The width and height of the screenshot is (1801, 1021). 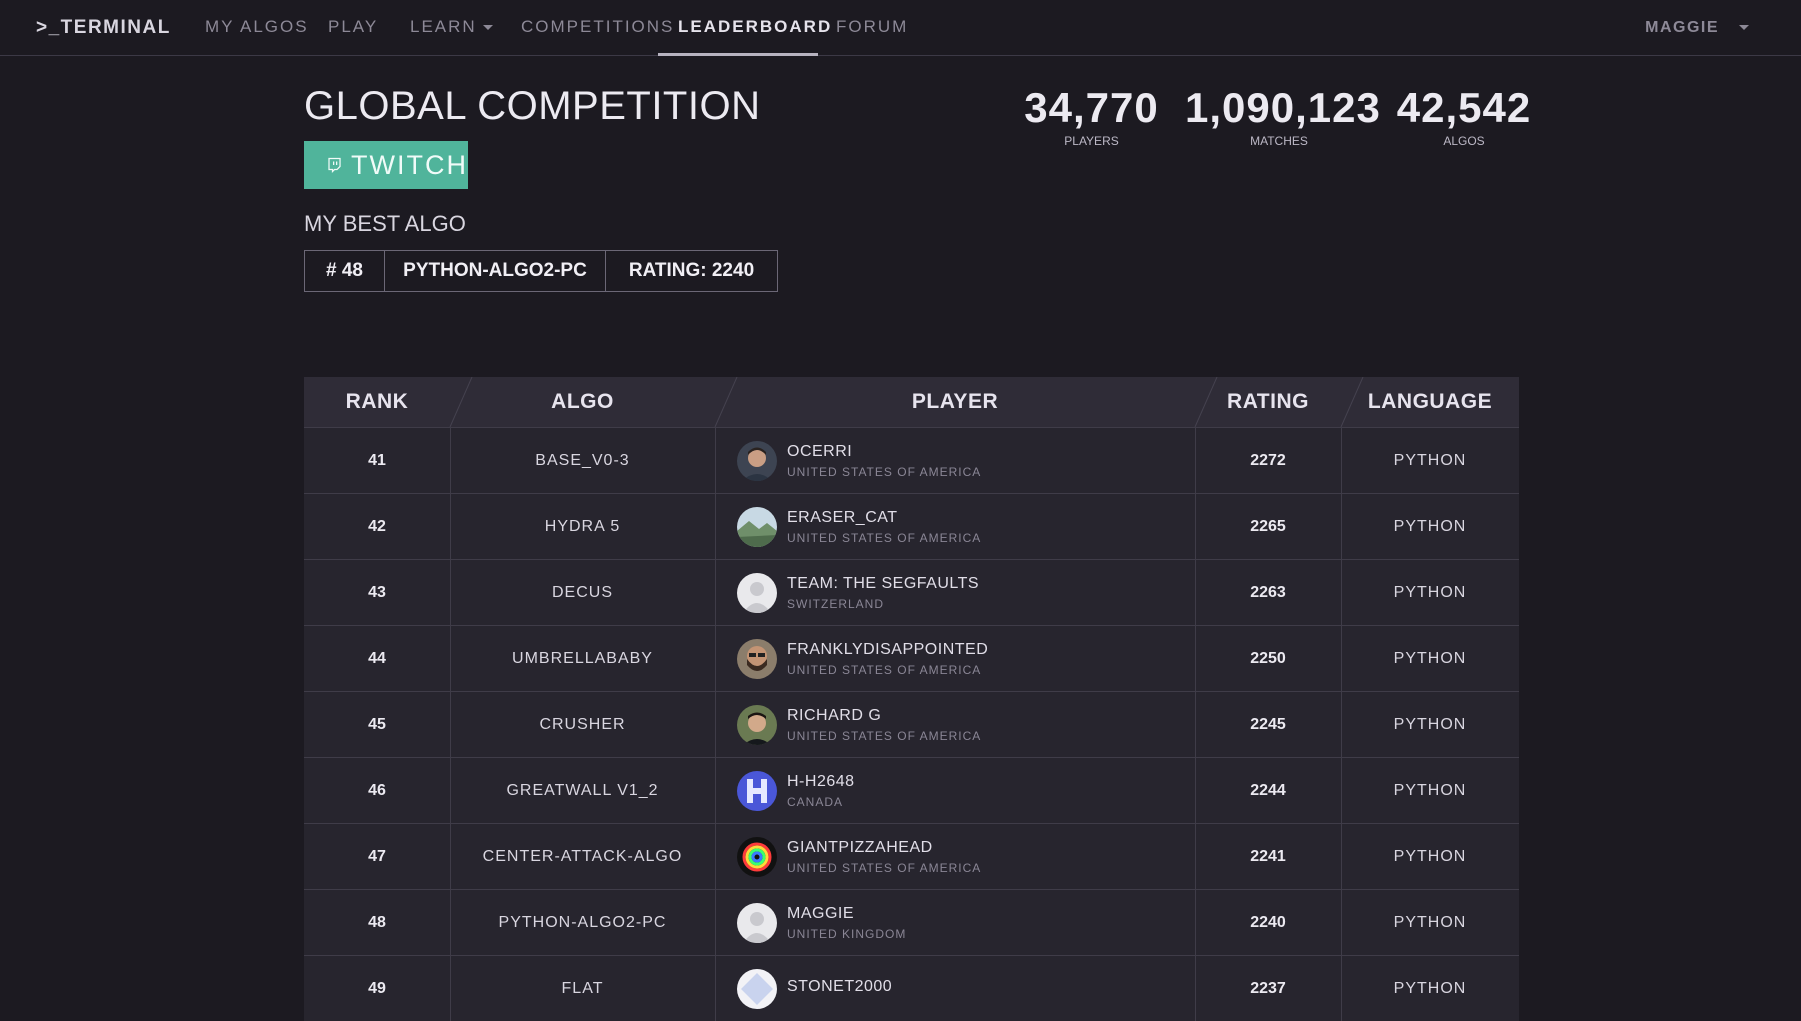 I want to click on best-algo-name: PYTHON-ALGO2-PC, so click(x=494, y=271).